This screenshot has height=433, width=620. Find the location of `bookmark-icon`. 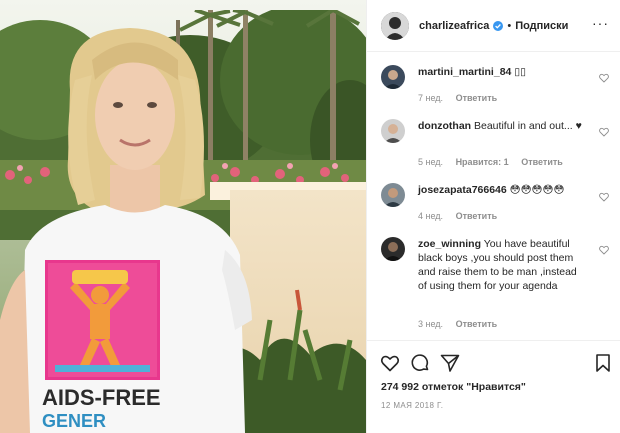

bookmark-icon is located at coordinates (603, 363).